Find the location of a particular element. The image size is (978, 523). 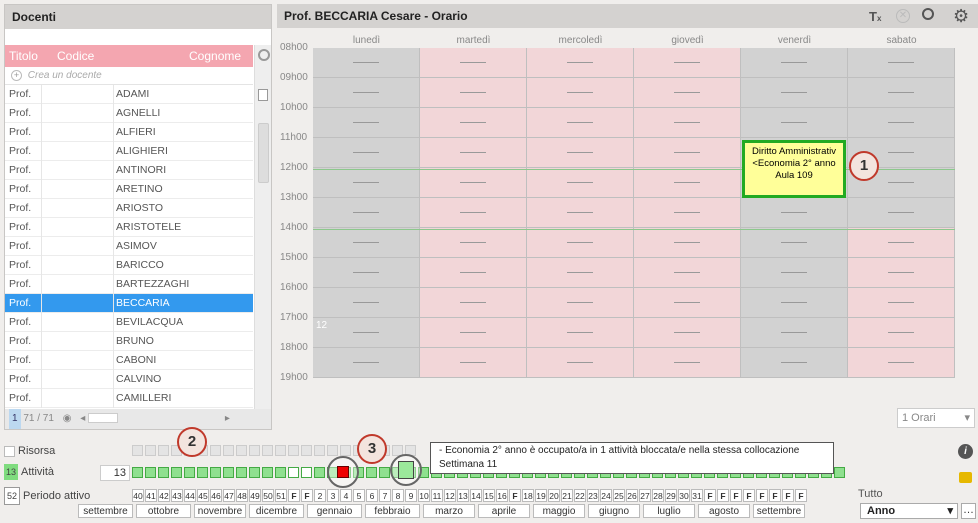

week-cell: 9 is located at coordinates (411, 495).